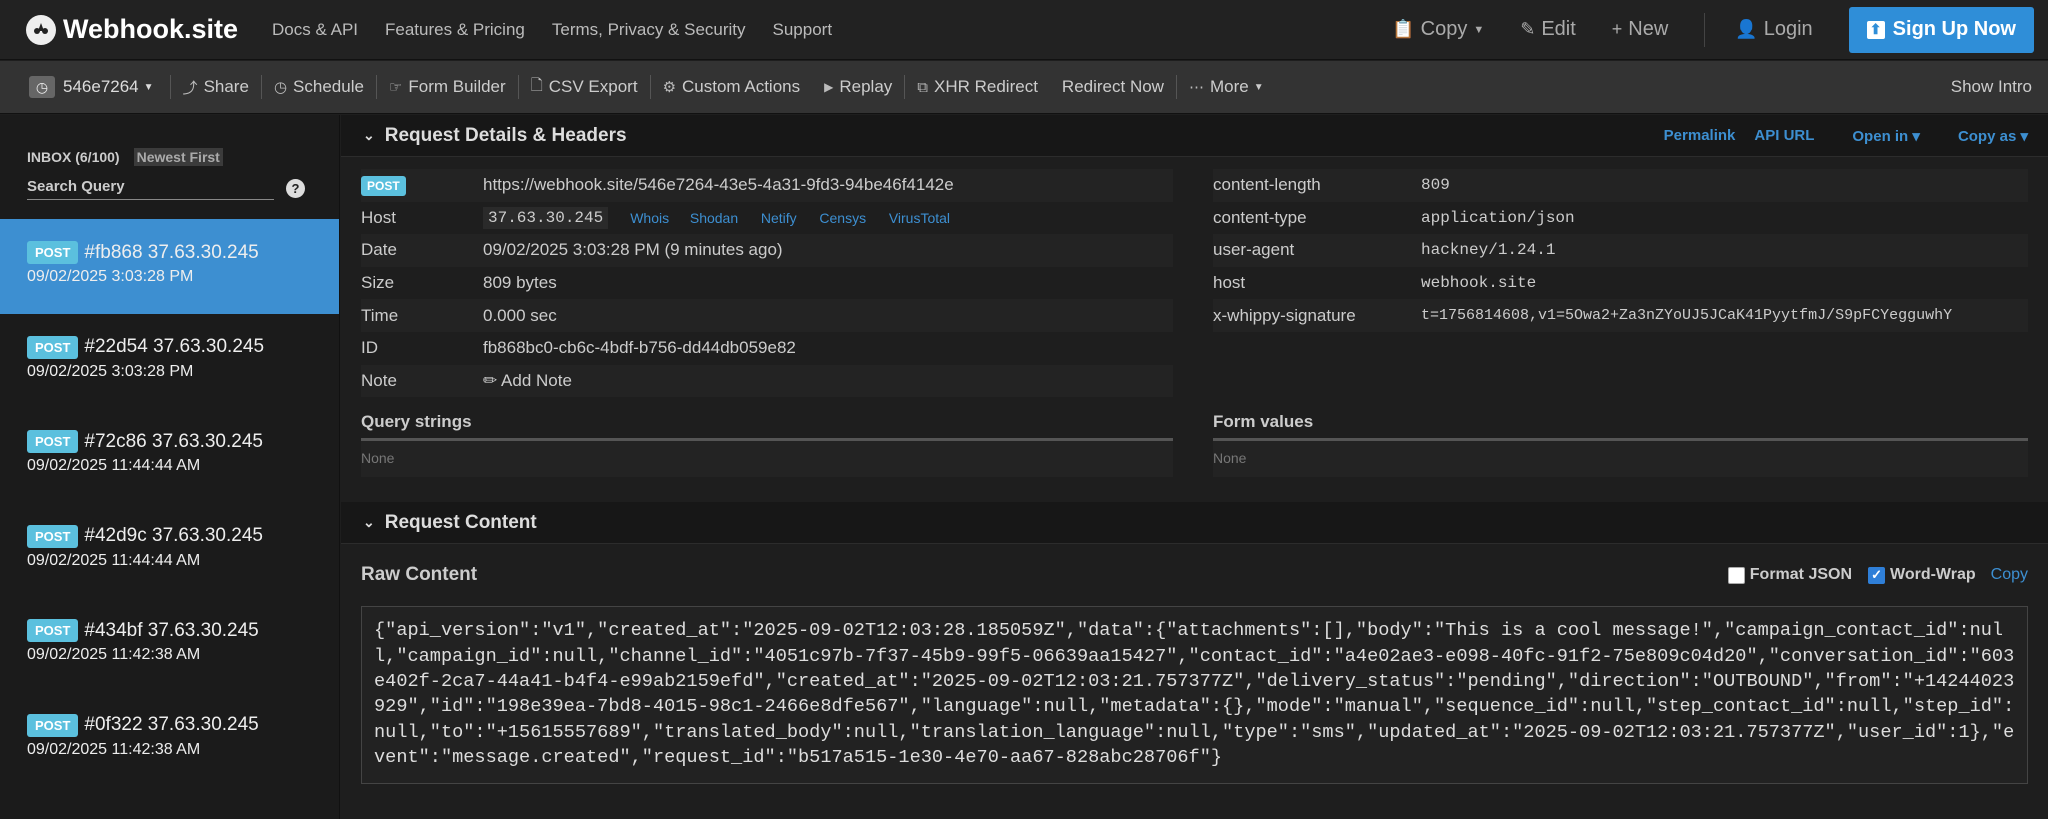 This screenshot has width=2048, height=819. What do you see at coordinates (174, 346) in the screenshot?
I see `request-title: #22d54 37.63.30.245` at bounding box center [174, 346].